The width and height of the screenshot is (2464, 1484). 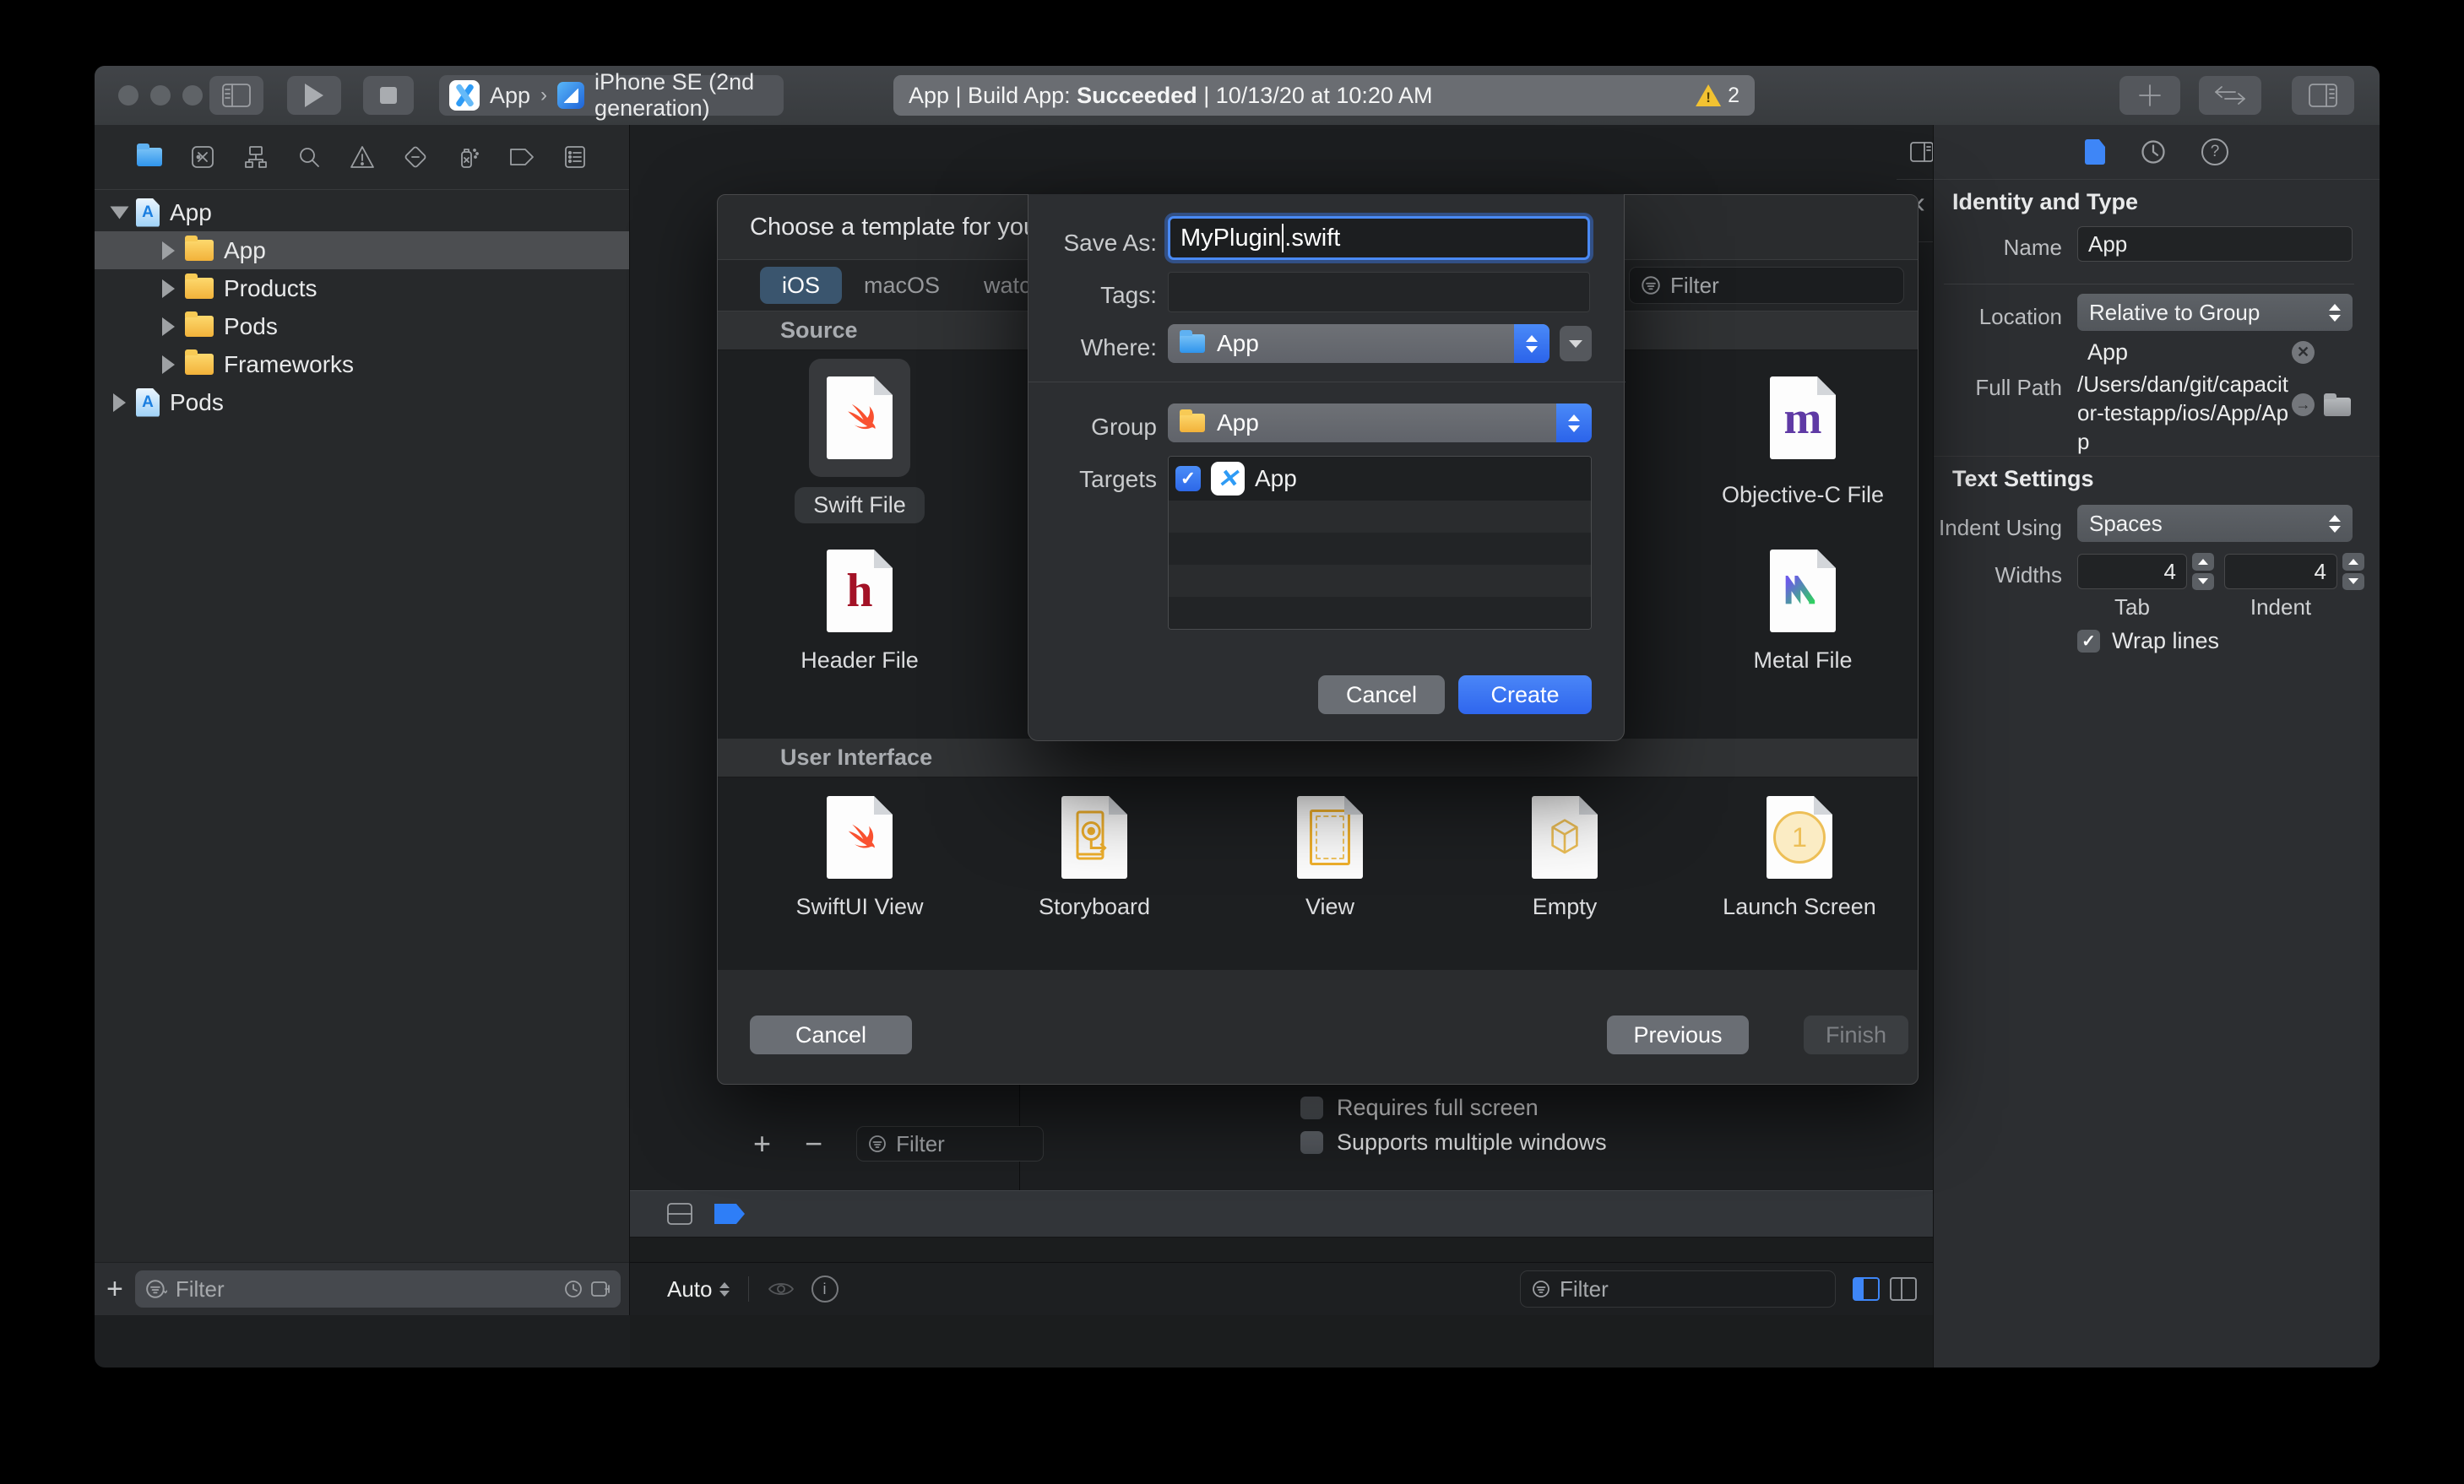 What do you see at coordinates (362, 288) in the screenshot?
I see `tree-row-products: Products` at bounding box center [362, 288].